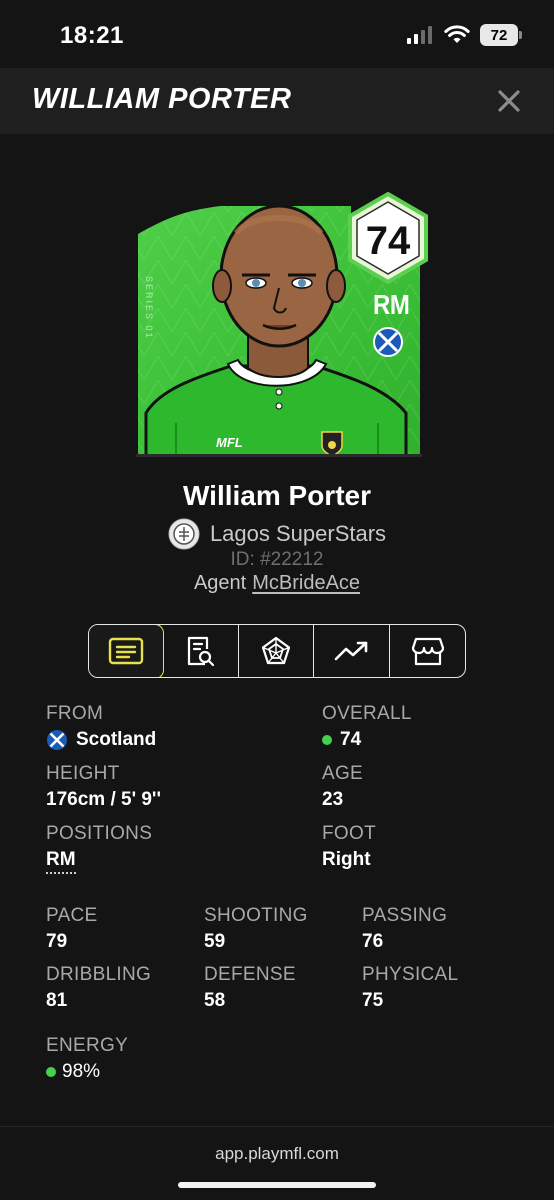 The width and height of the screenshot is (554, 1200). What do you see at coordinates (51, 1072) in the screenshot?
I see `energy-dot` at bounding box center [51, 1072].